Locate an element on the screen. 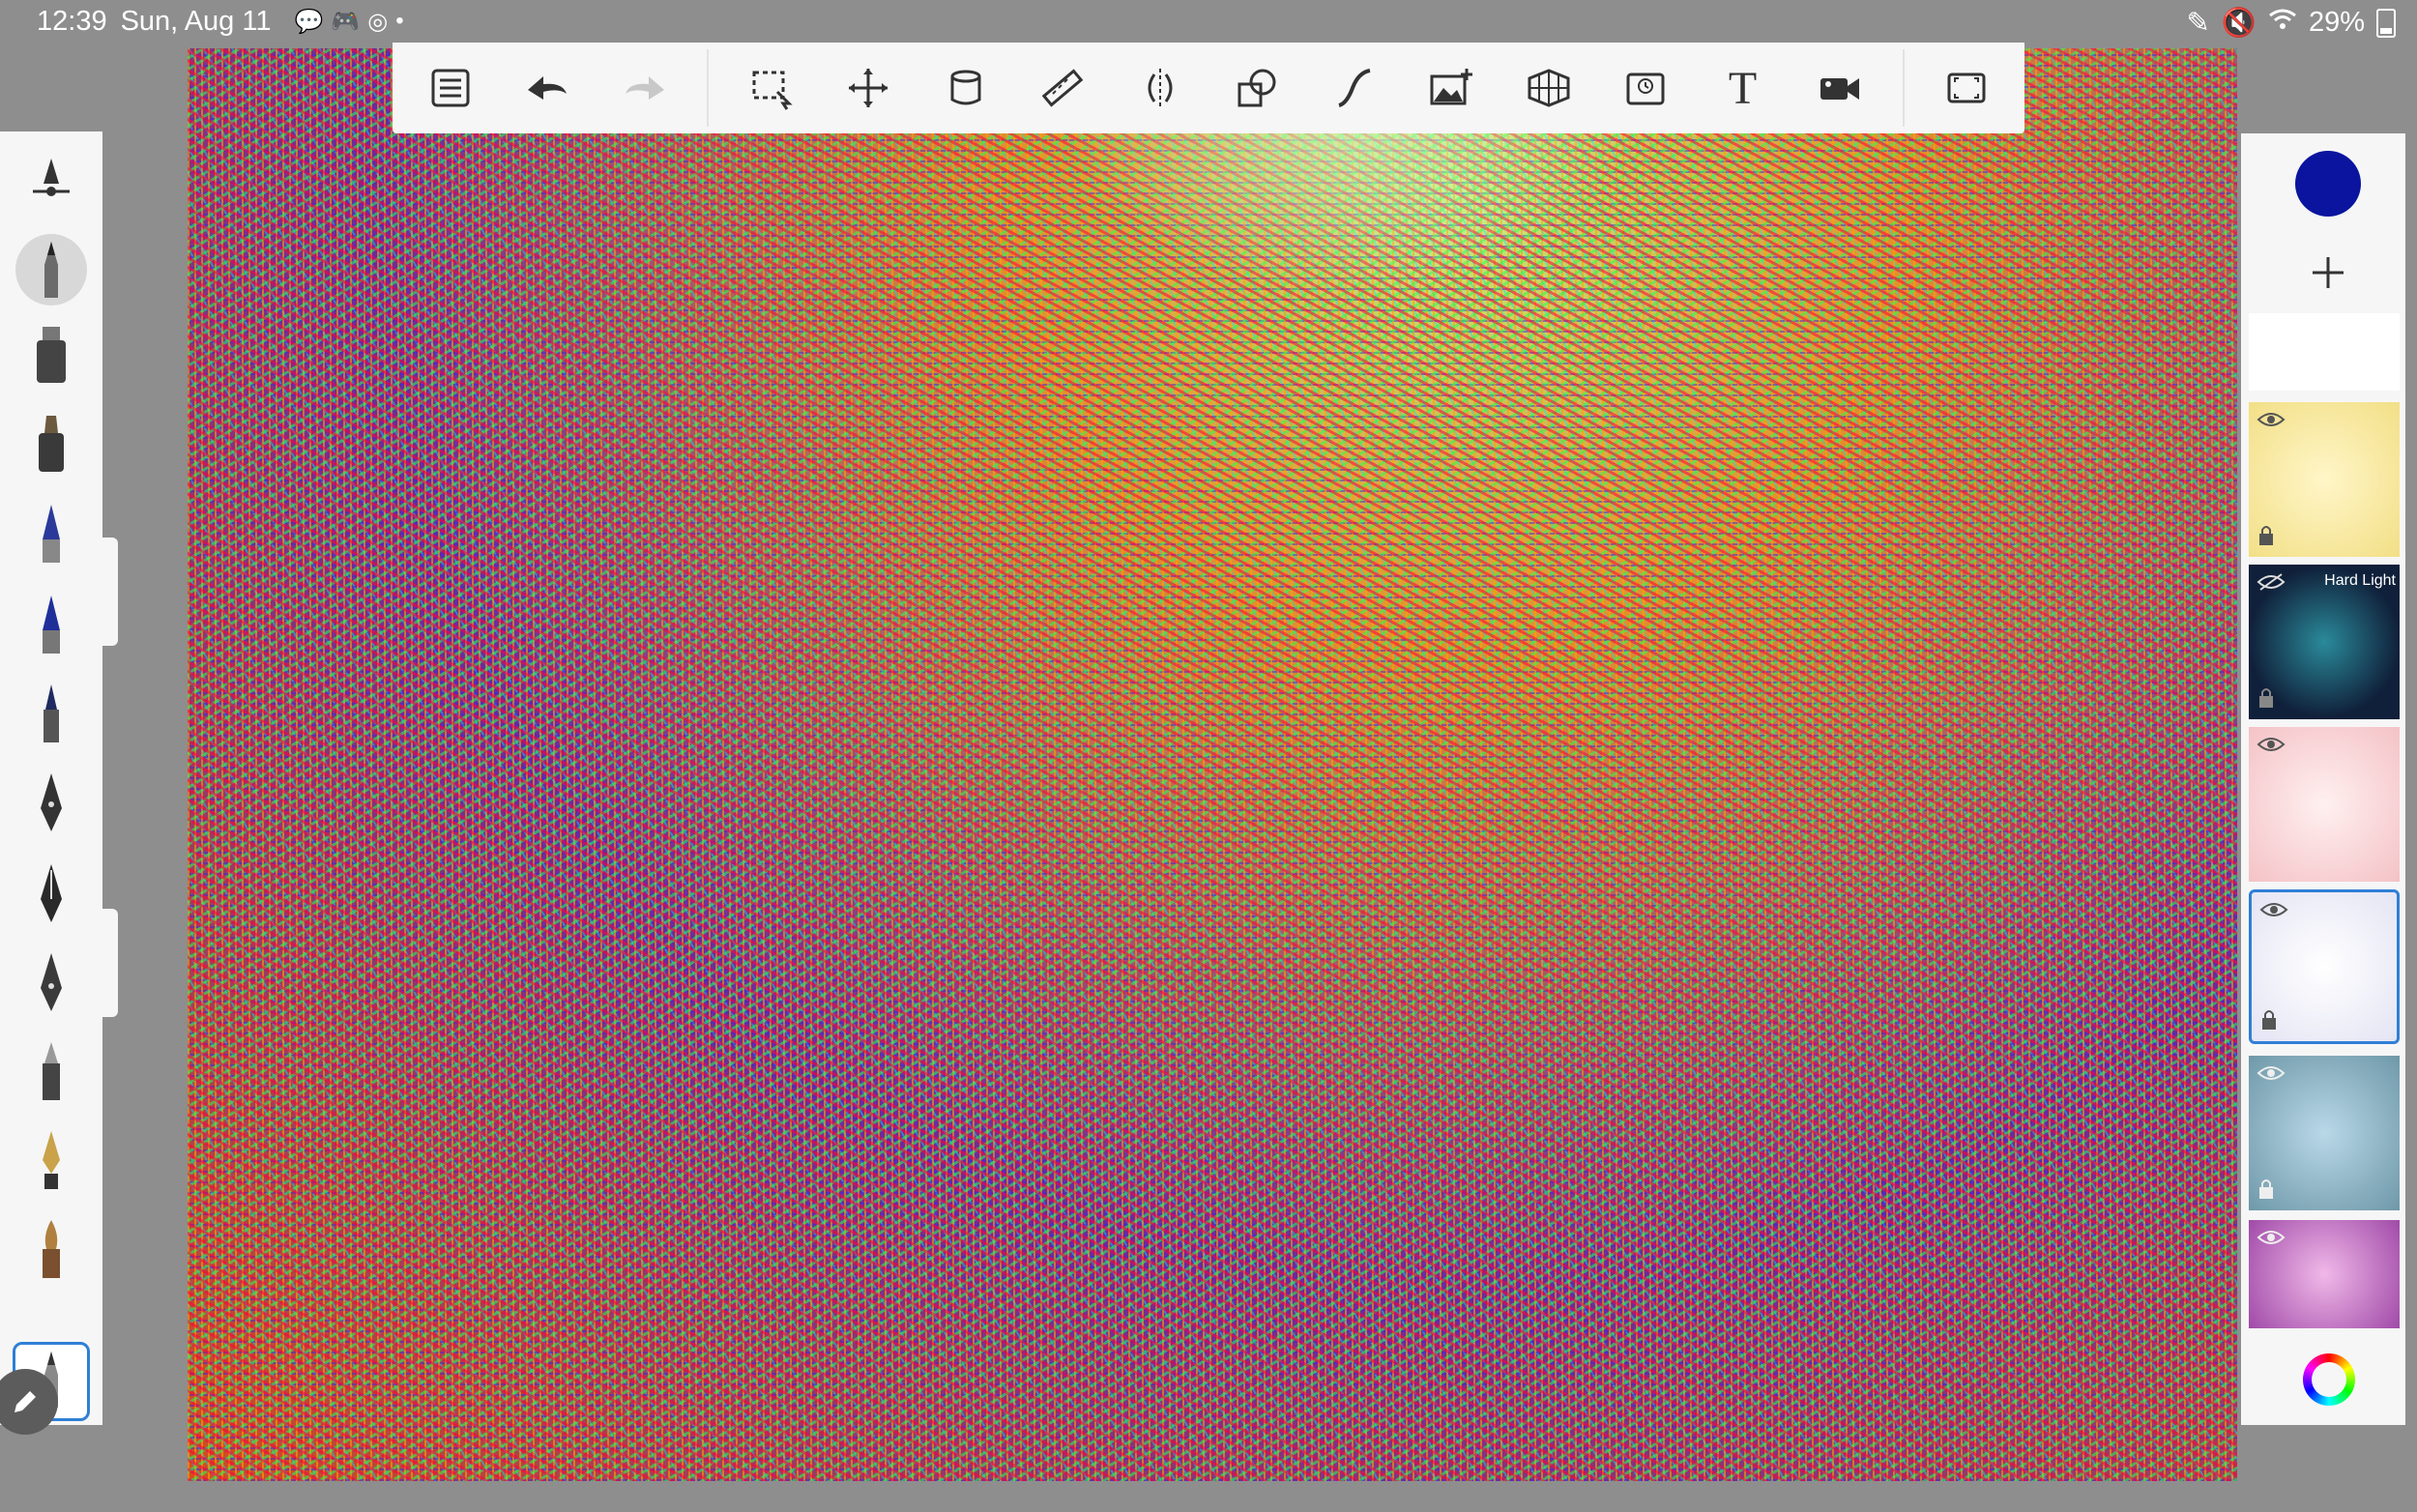 This screenshot has width=2417, height=1512. paint-brush-icon is located at coordinates (51, 1250).